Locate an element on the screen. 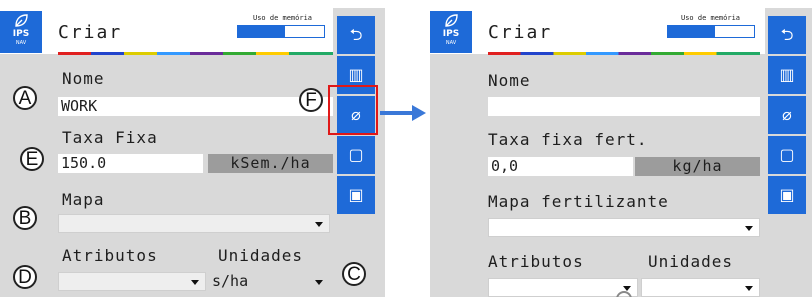  fixed-rate-label: Taxa Fixa is located at coordinates (110, 137).